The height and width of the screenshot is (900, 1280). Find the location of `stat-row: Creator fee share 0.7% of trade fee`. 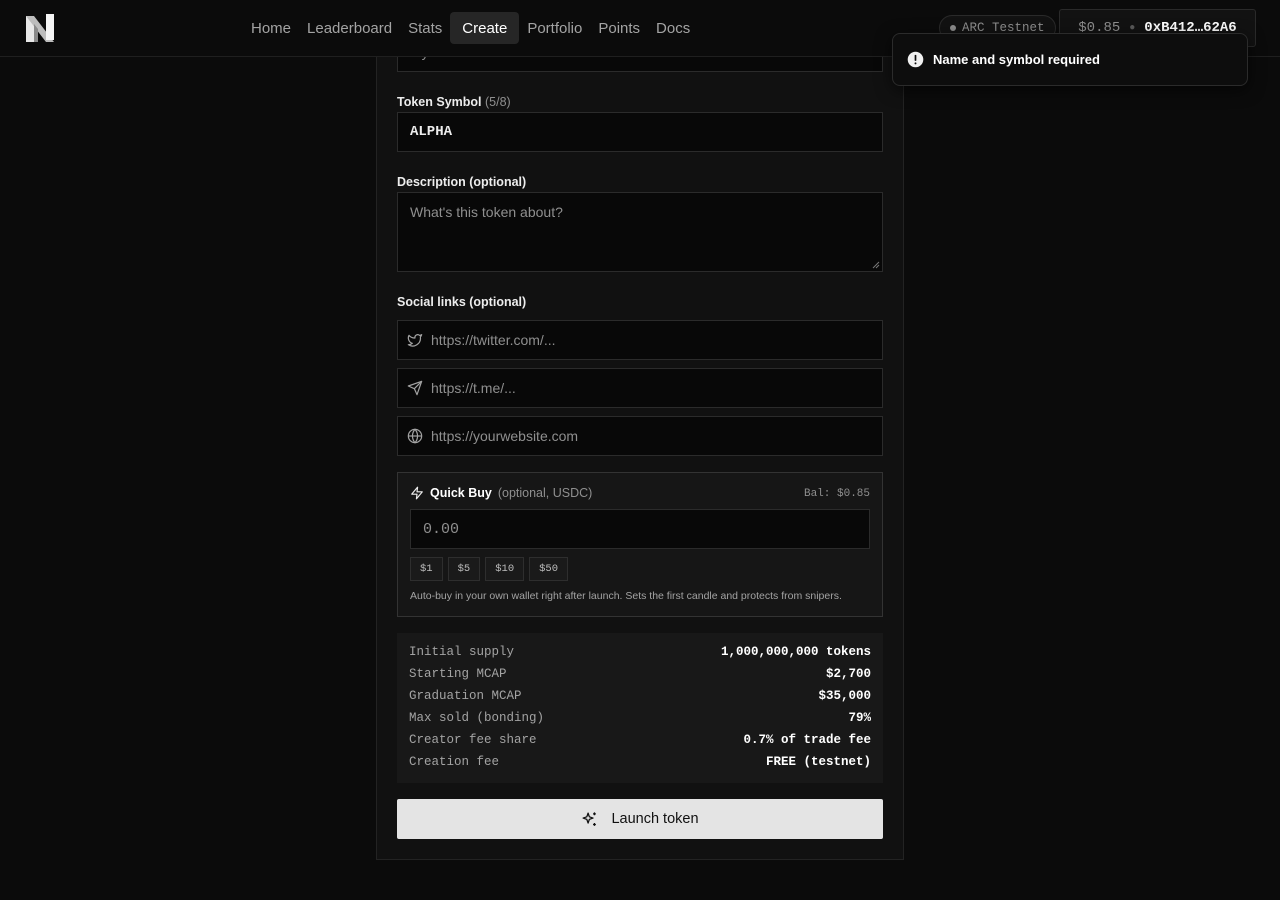

stat-row: Creator fee share 0.7% of trade fee is located at coordinates (640, 740).